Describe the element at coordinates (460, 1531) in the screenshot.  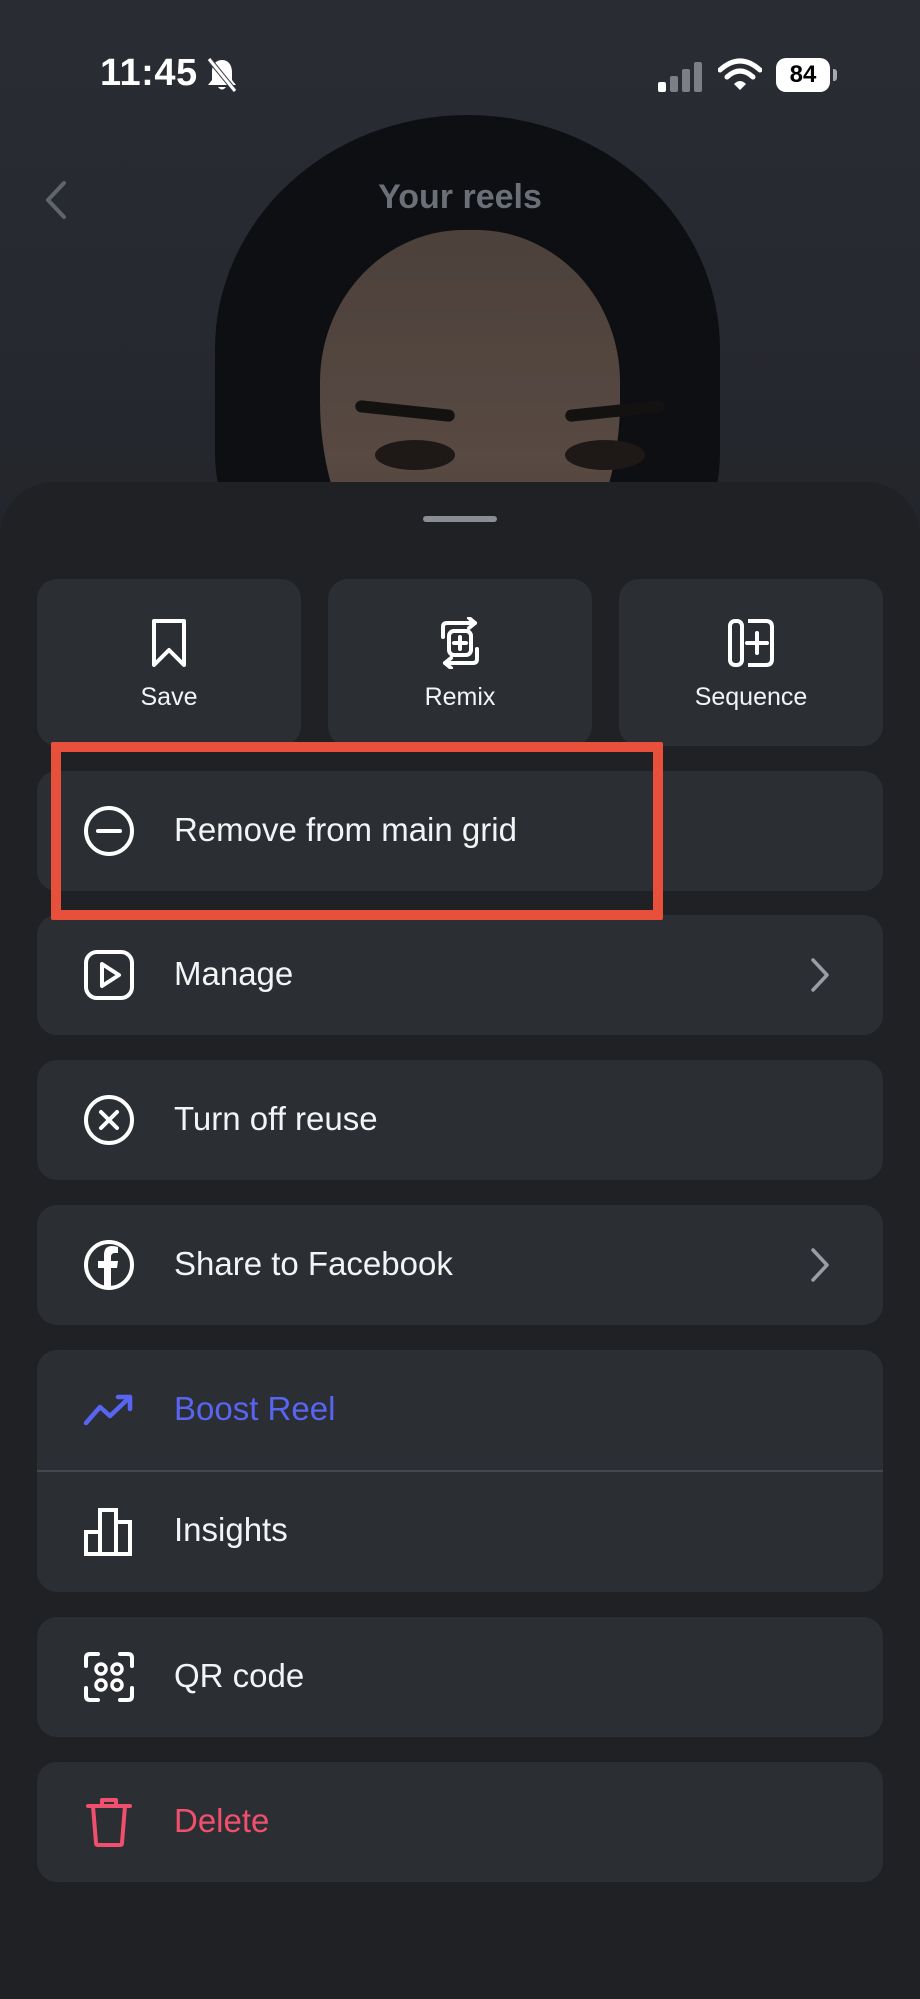
I see `insights-row: Insights` at that location.